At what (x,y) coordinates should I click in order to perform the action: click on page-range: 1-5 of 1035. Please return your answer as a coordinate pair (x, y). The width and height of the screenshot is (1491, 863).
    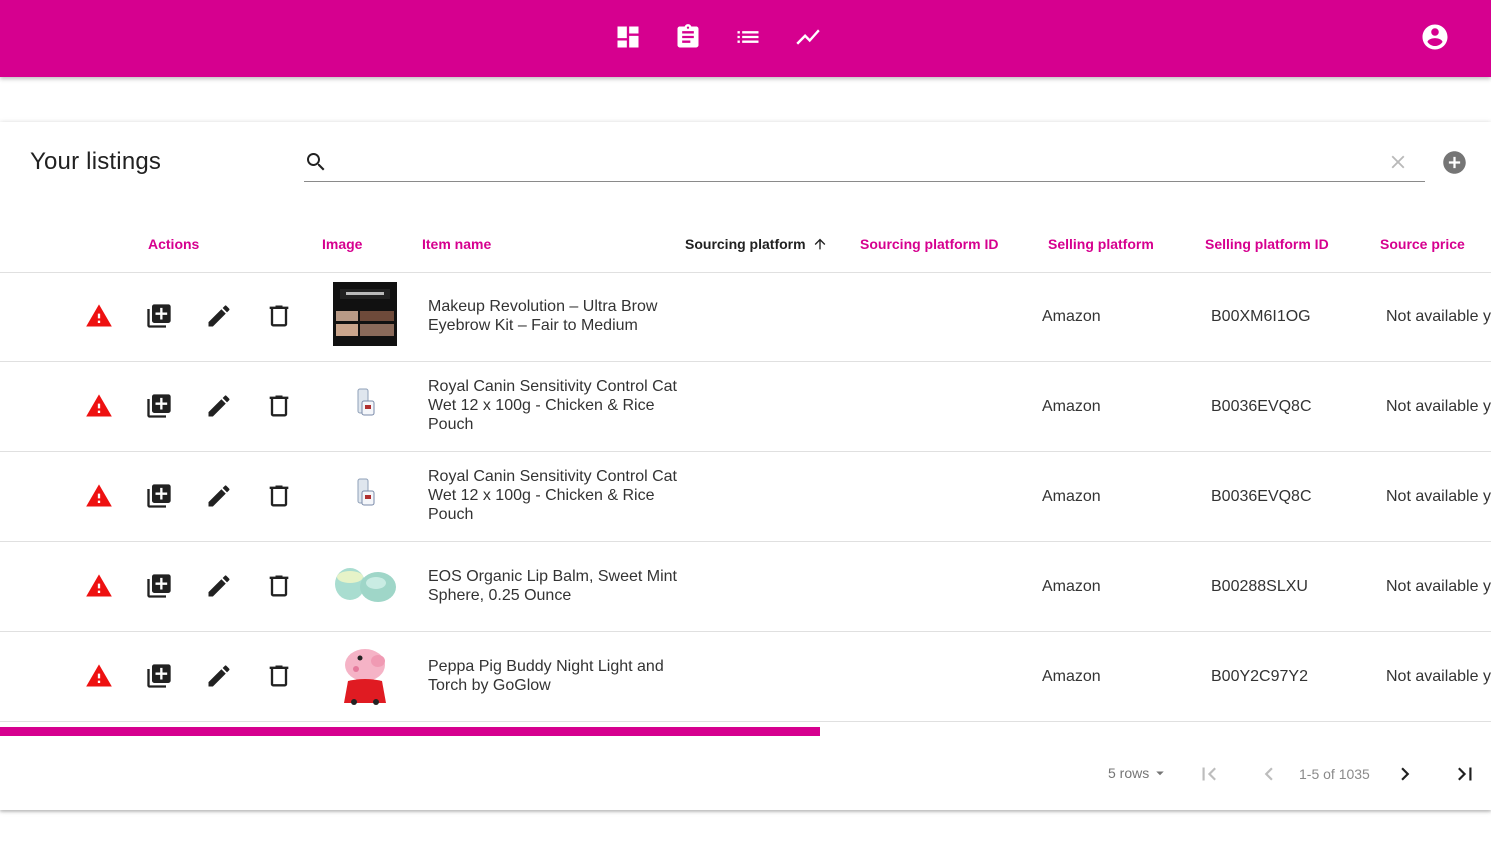
    Looking at the image, I should click on (1334, 774).